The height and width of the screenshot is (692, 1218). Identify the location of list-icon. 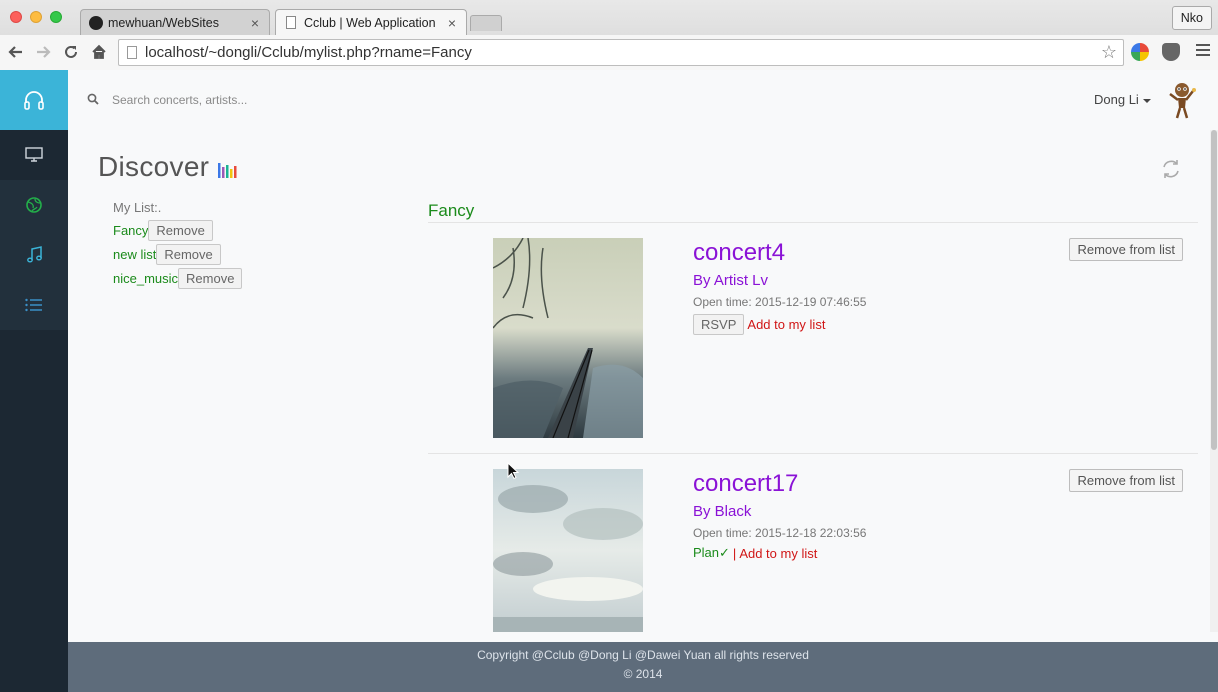
(33, 305).